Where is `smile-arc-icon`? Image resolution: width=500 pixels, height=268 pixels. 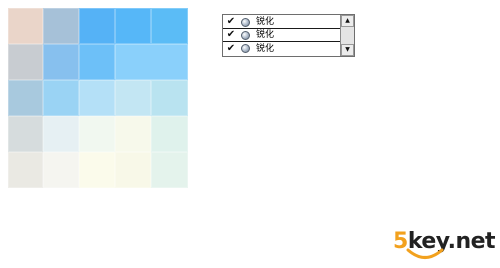 smile-arc-icon is located at coordinates (425, 253).